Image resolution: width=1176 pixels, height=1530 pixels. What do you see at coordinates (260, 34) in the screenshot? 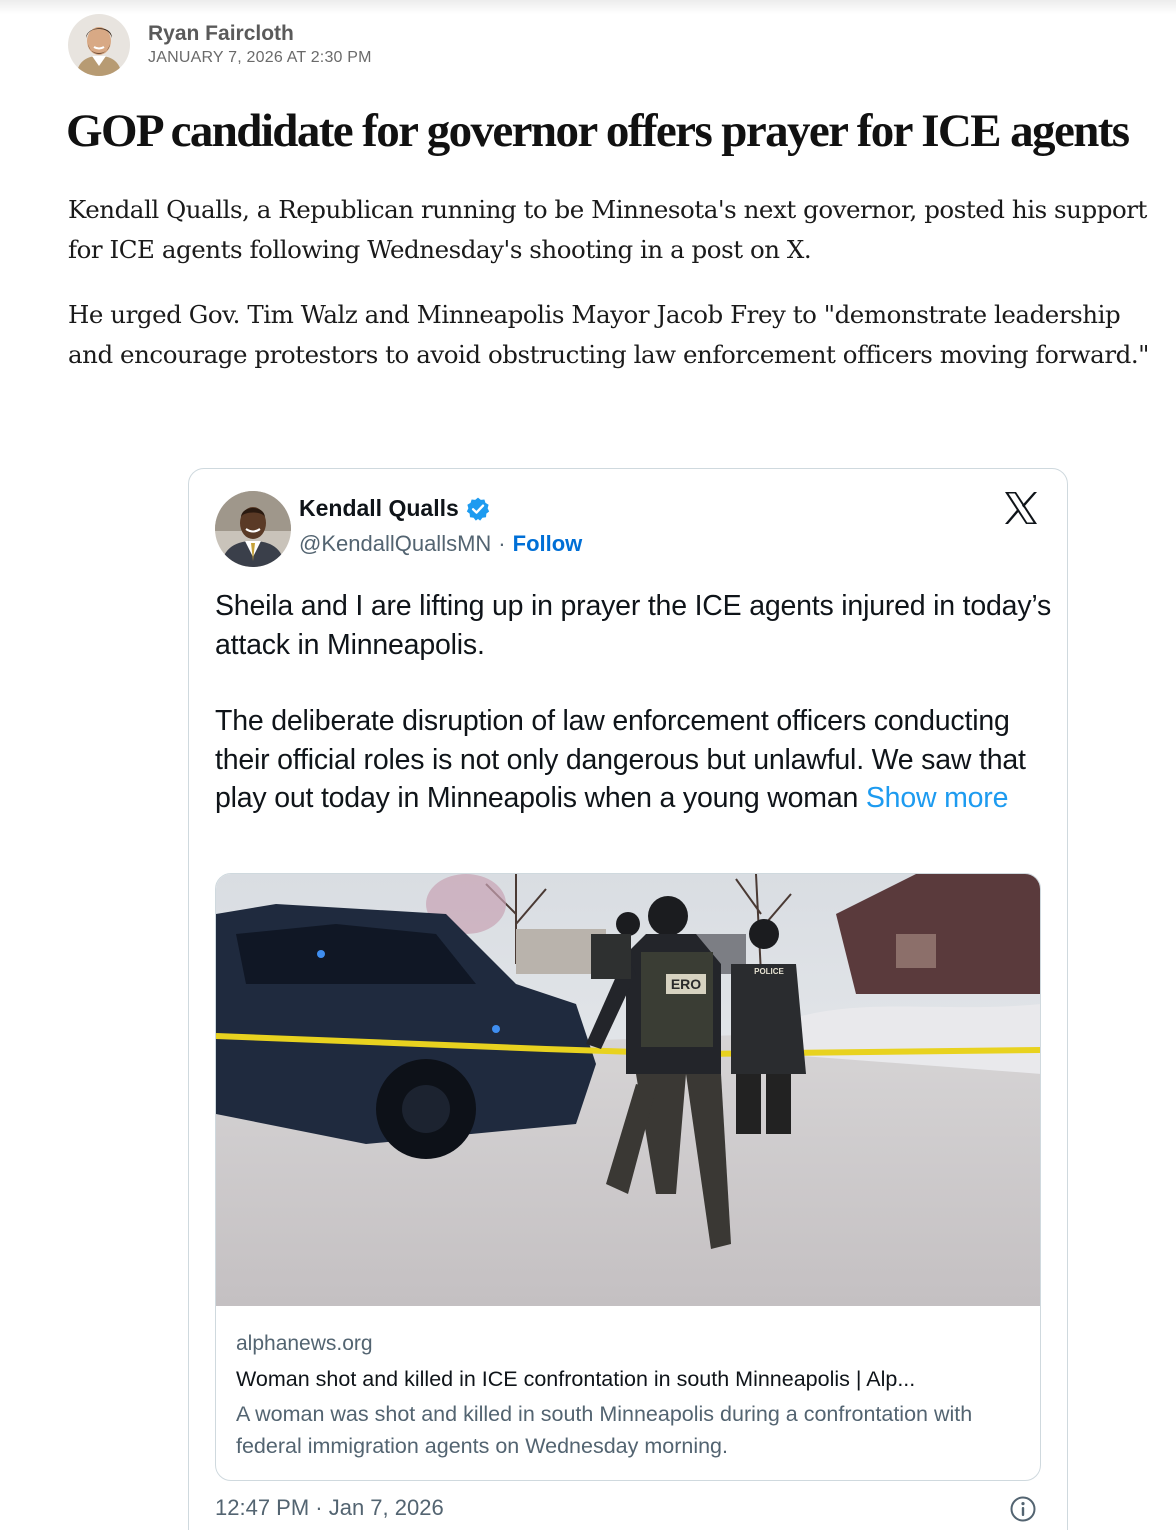
I see `author-name: Ryan Faircloth` at bounding box center [260, 34].